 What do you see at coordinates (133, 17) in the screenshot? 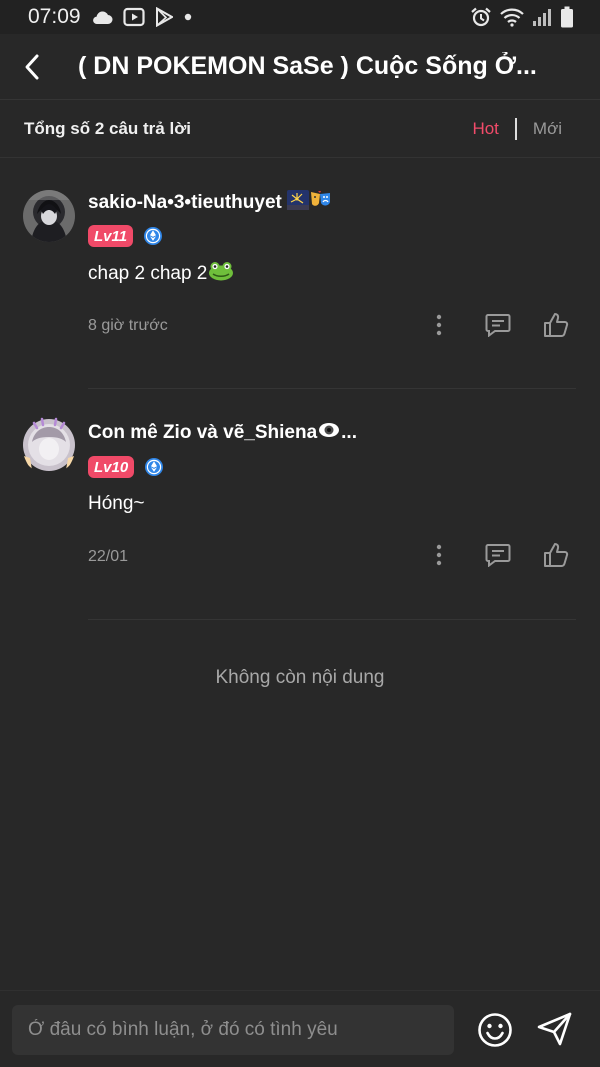
I see `media-icon` at bounding box center [133, 17].